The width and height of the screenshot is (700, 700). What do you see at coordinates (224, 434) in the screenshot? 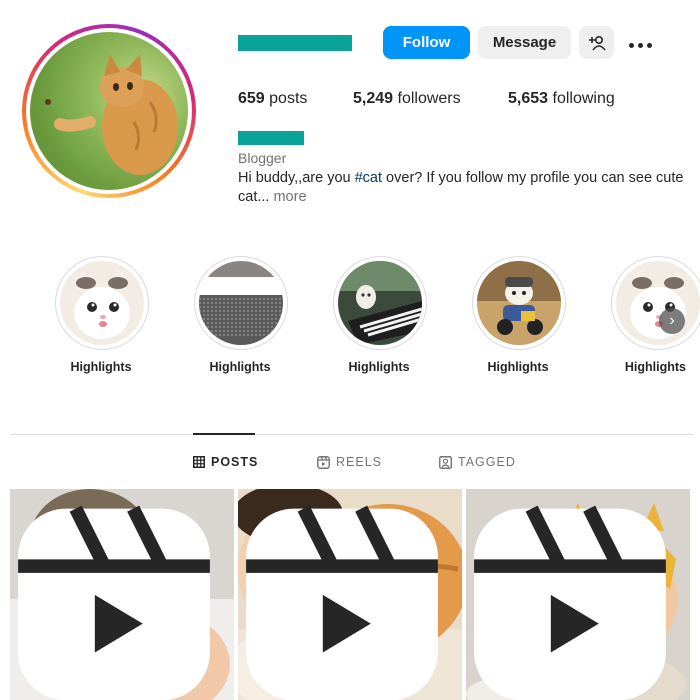
I see `active-tab-indicator` at bounding box center [224, 434].